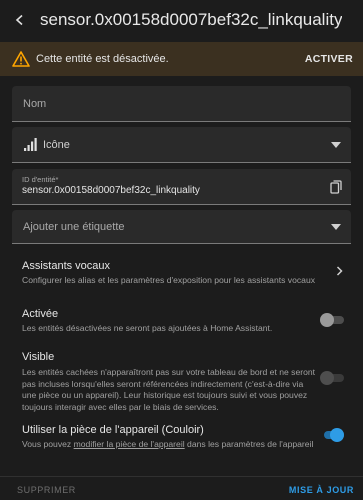  I want to click on warning-icon, so click(21, 59).